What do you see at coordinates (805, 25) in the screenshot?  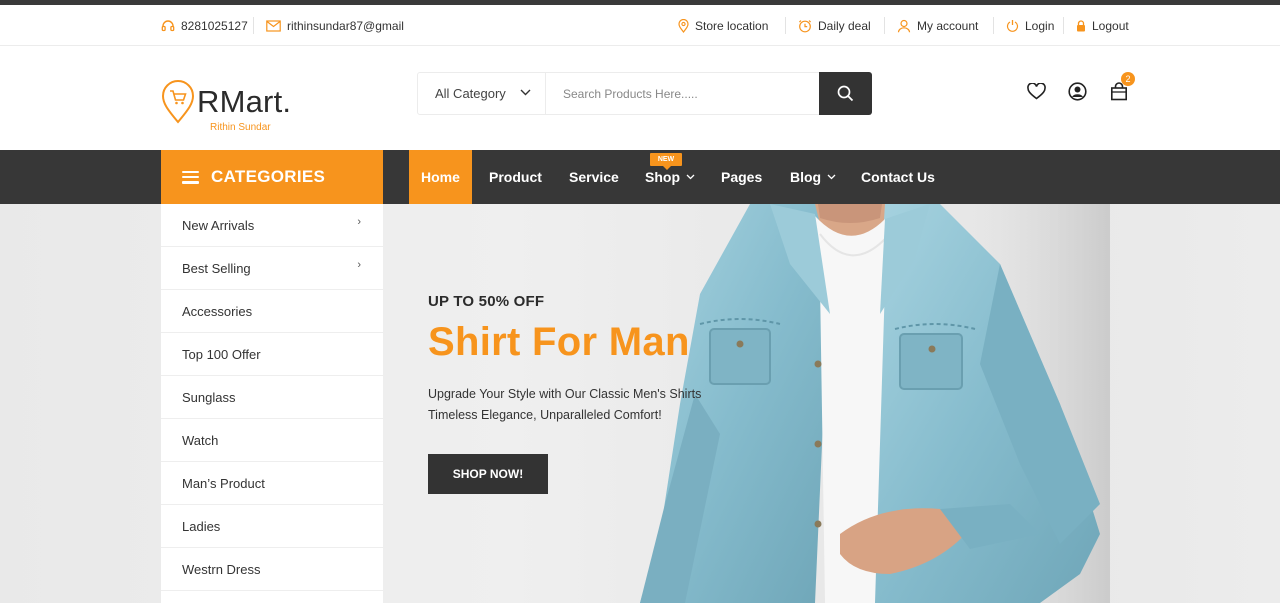 I see `clock-icon` at bounding box center [805, 25].